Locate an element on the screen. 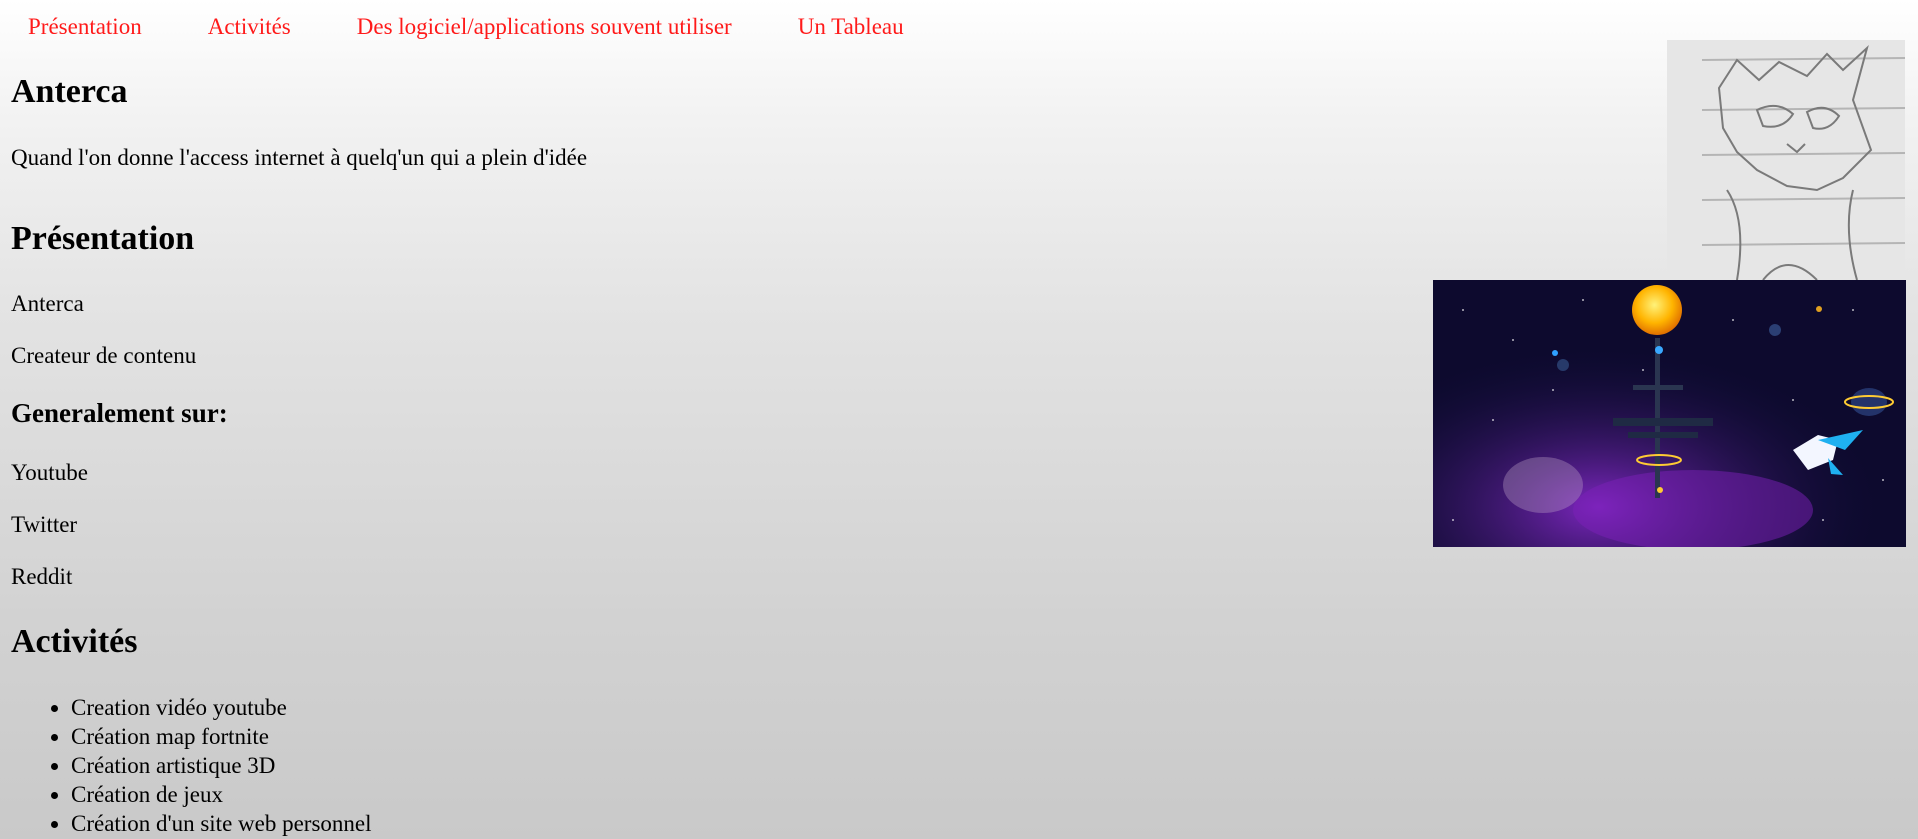 The height and width of the screenshot is (839, 1918). presentation-role: Createur de contenu is located at coordinates (104, 355).